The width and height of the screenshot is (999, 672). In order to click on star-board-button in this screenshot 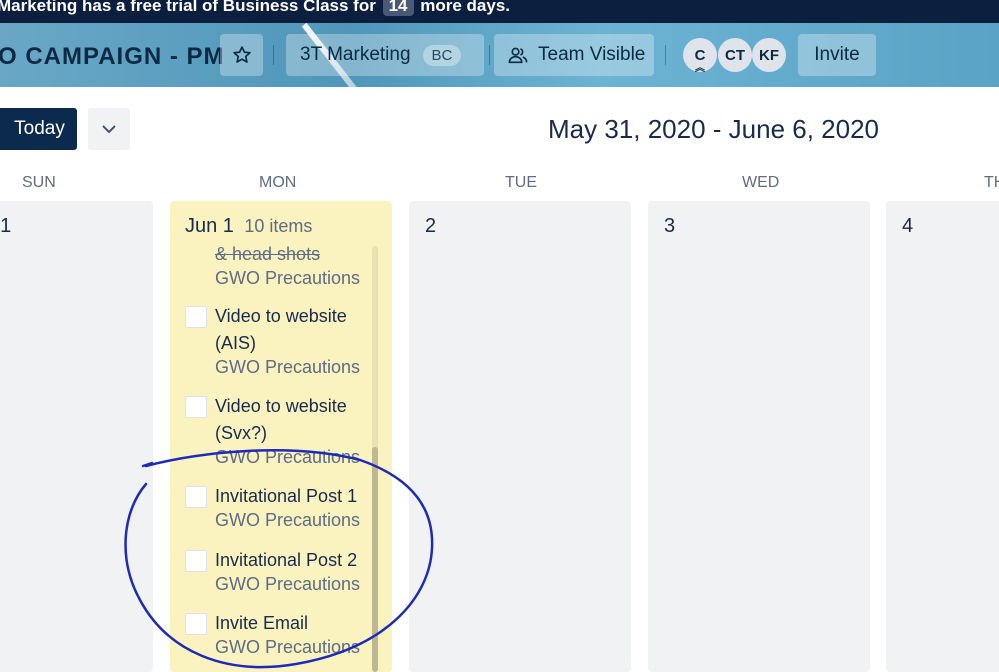, I will do `click(241, 55)`.